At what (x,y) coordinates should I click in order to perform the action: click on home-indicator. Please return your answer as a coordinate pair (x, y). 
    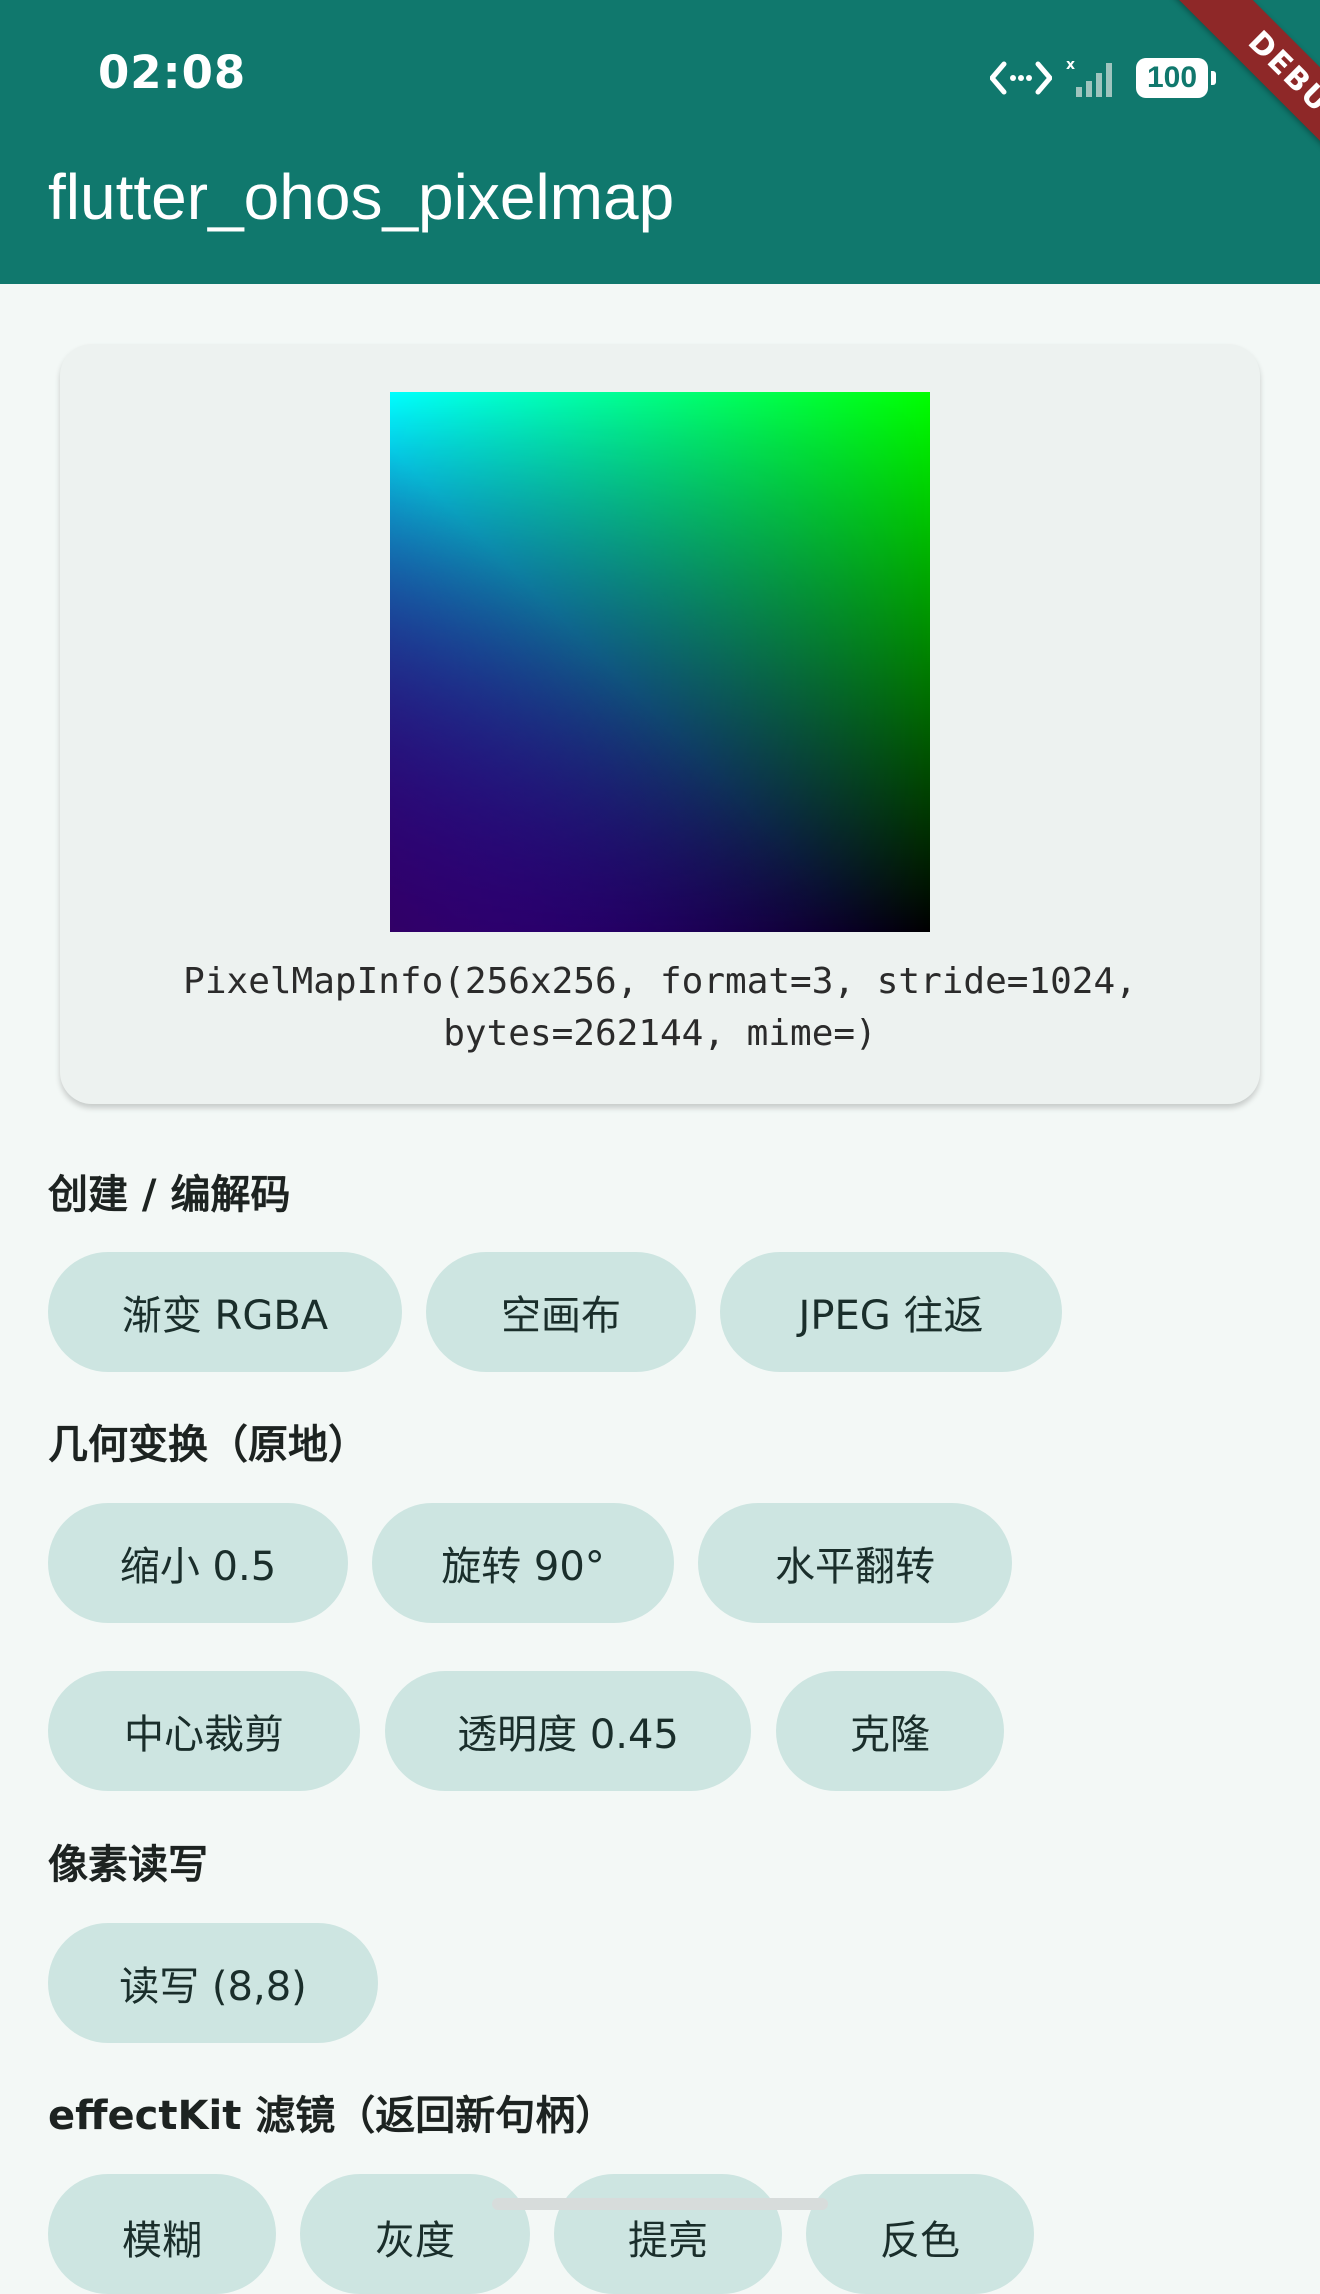
    Looking at the image, I should click on (660, 2204).